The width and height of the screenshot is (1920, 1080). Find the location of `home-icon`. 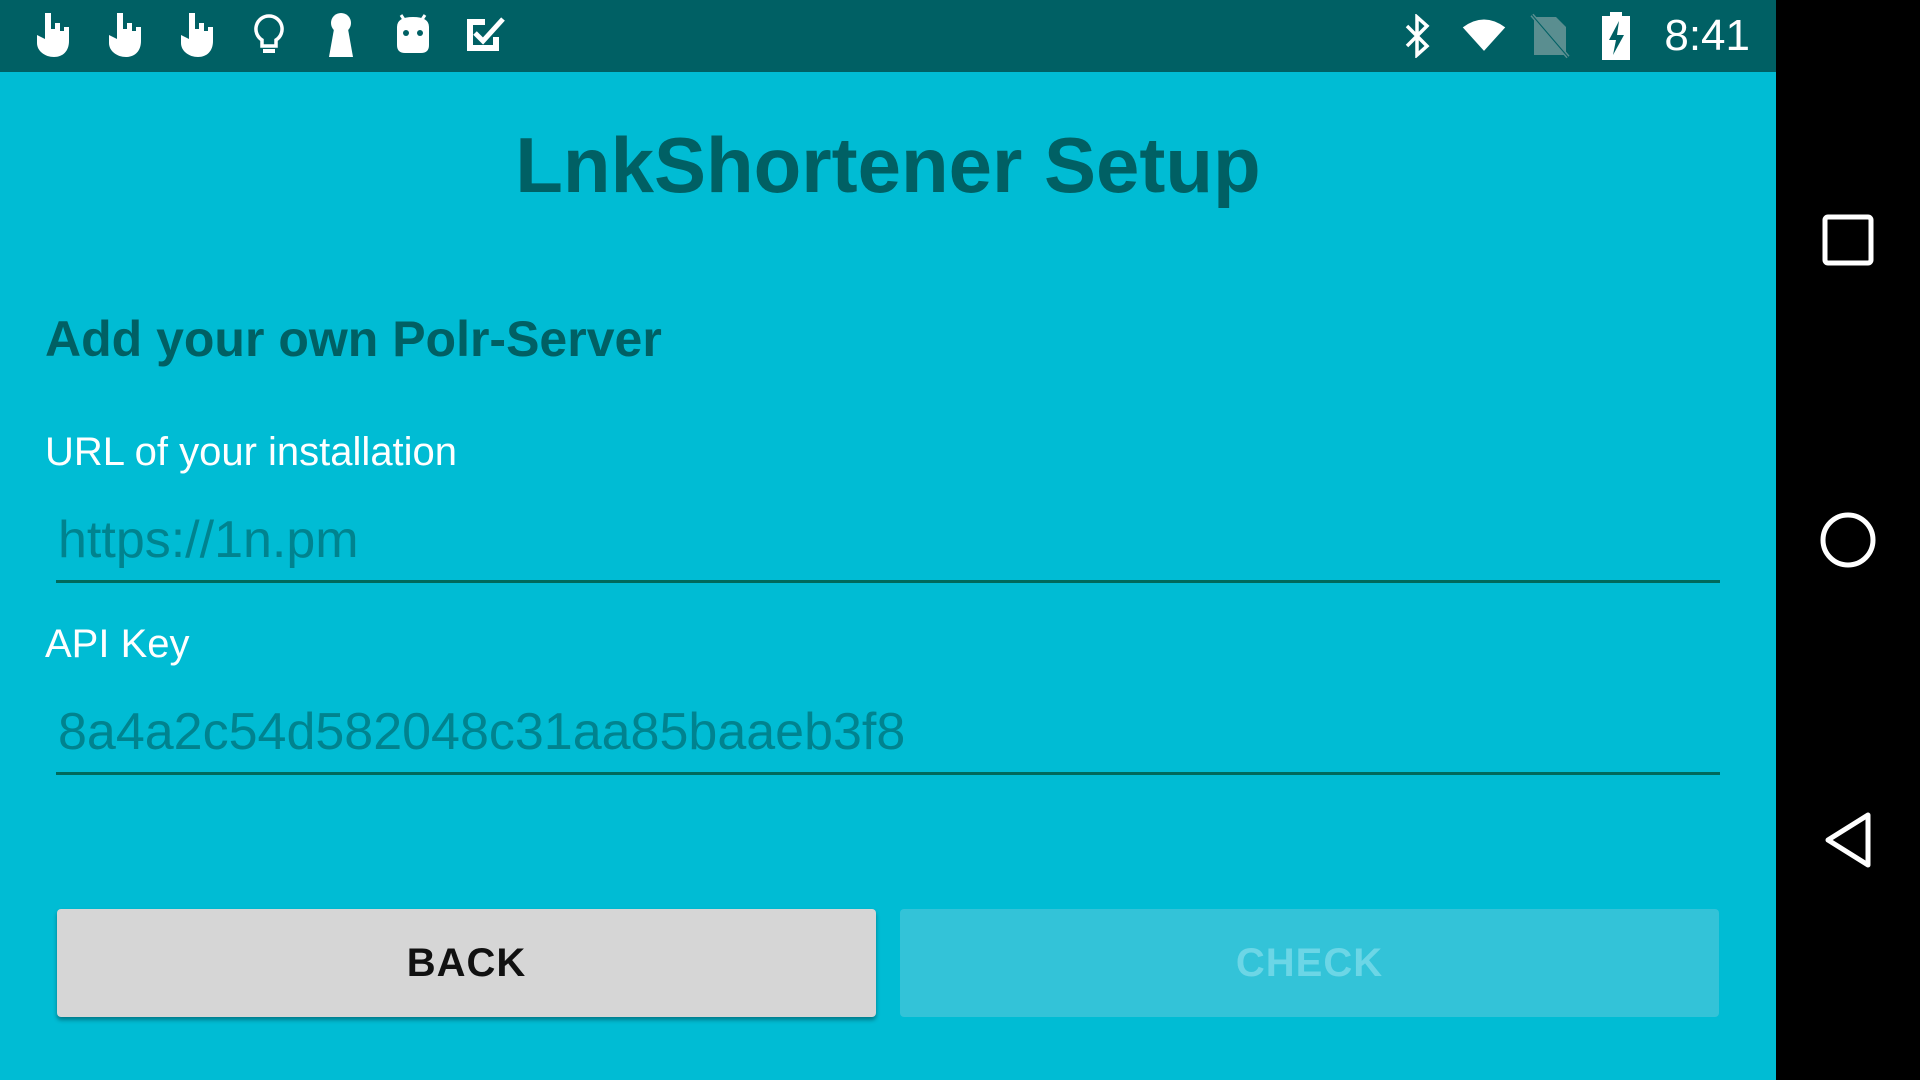

home-icon is located at coordinates (1848, 540).